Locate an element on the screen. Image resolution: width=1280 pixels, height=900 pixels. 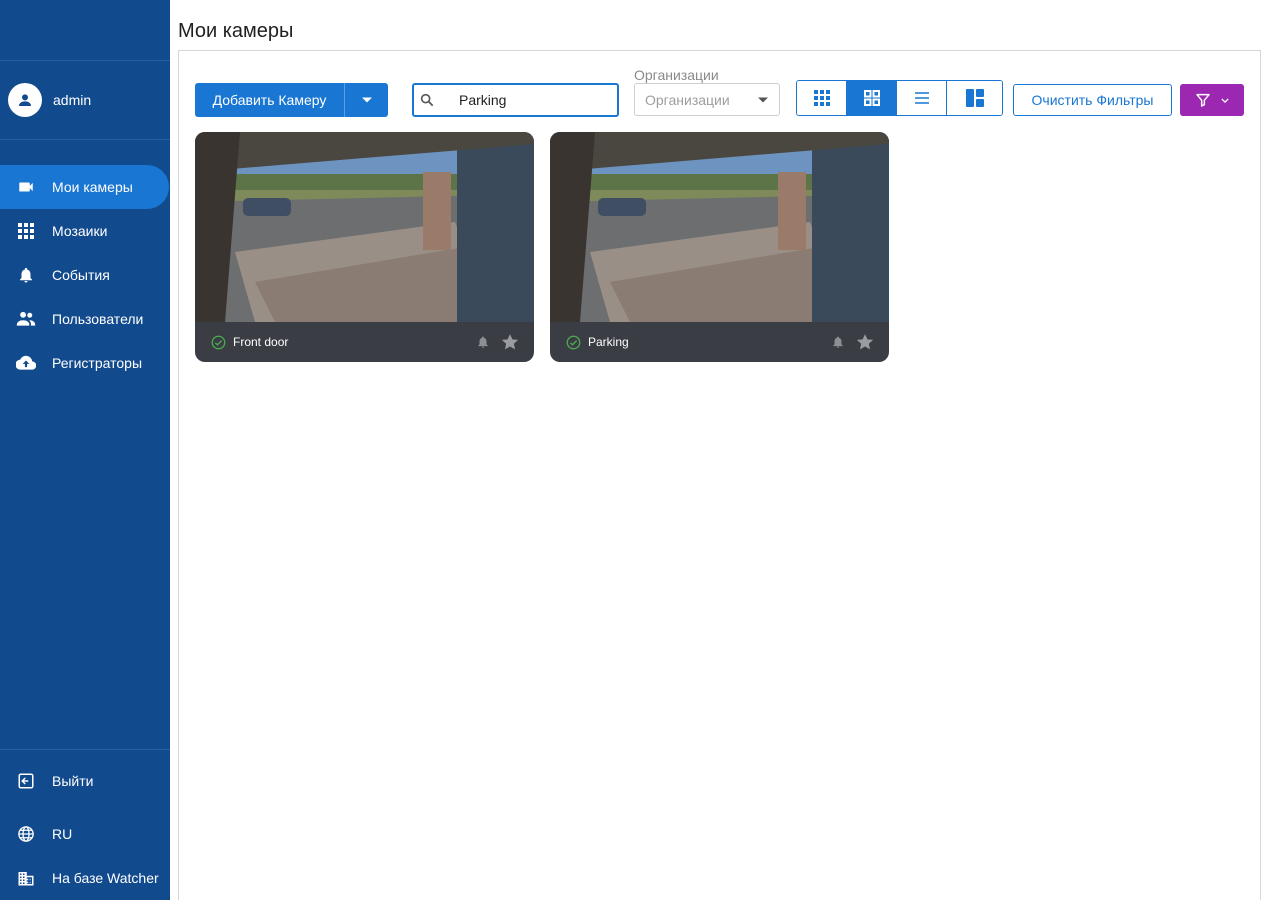
page-title: Мои камеры is located at coordinates (236, 31).